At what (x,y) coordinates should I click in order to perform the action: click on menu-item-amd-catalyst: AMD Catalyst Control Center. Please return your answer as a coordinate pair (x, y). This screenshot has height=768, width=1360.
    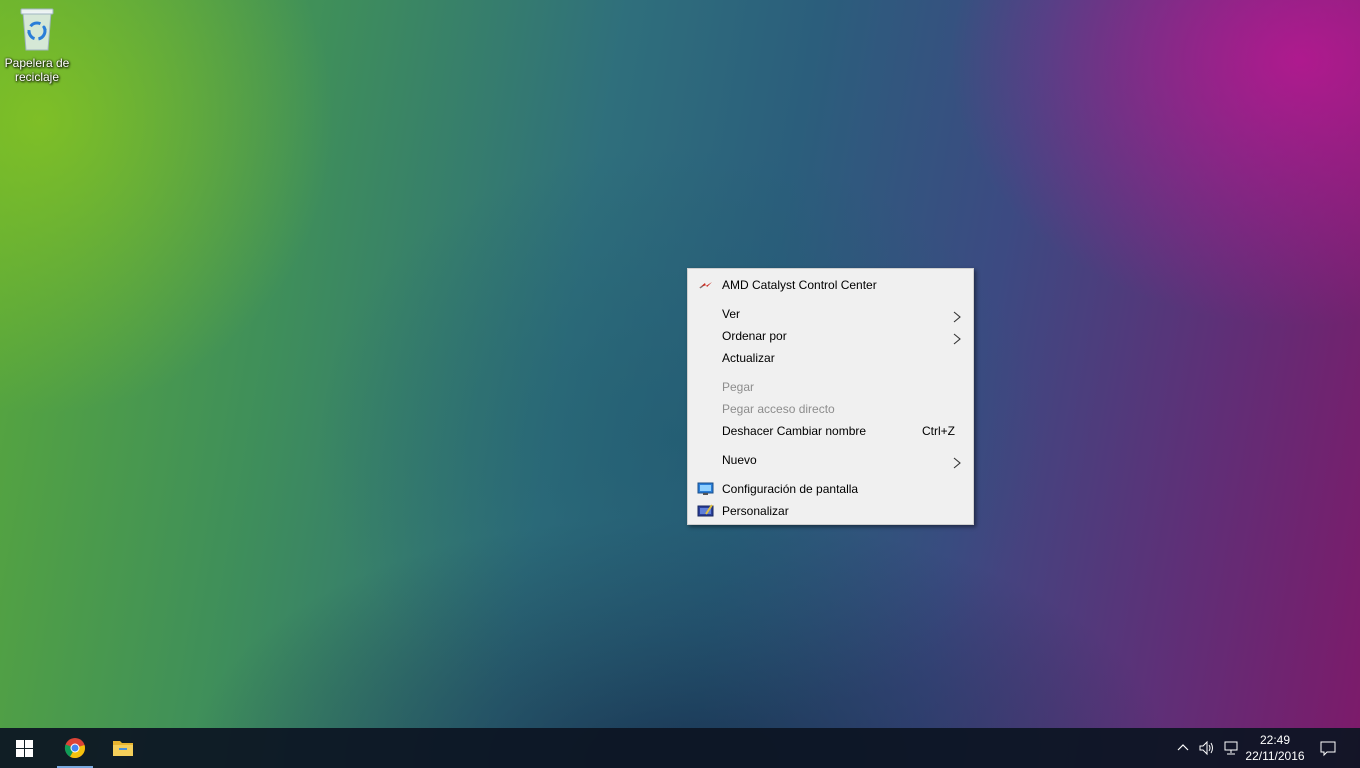
    Looking at the image, I should click on (830, 285).